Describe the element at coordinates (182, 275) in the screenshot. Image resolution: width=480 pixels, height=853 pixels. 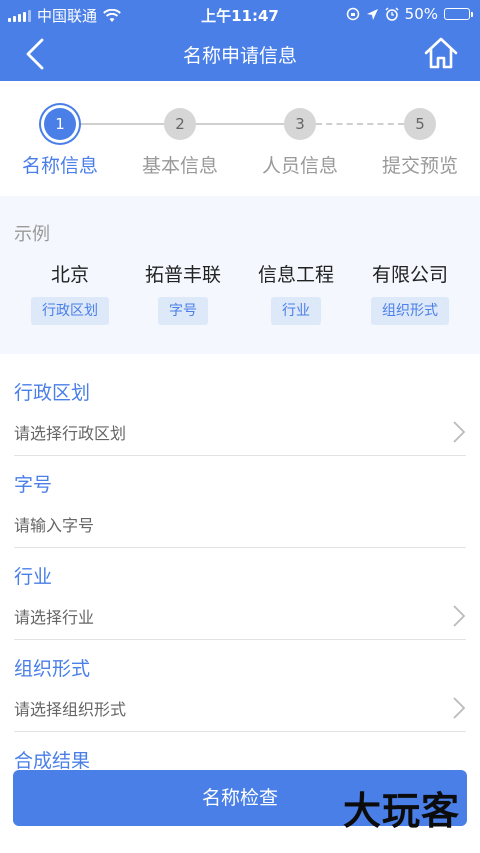
I see `example-word: 拓普丰联` at that location.